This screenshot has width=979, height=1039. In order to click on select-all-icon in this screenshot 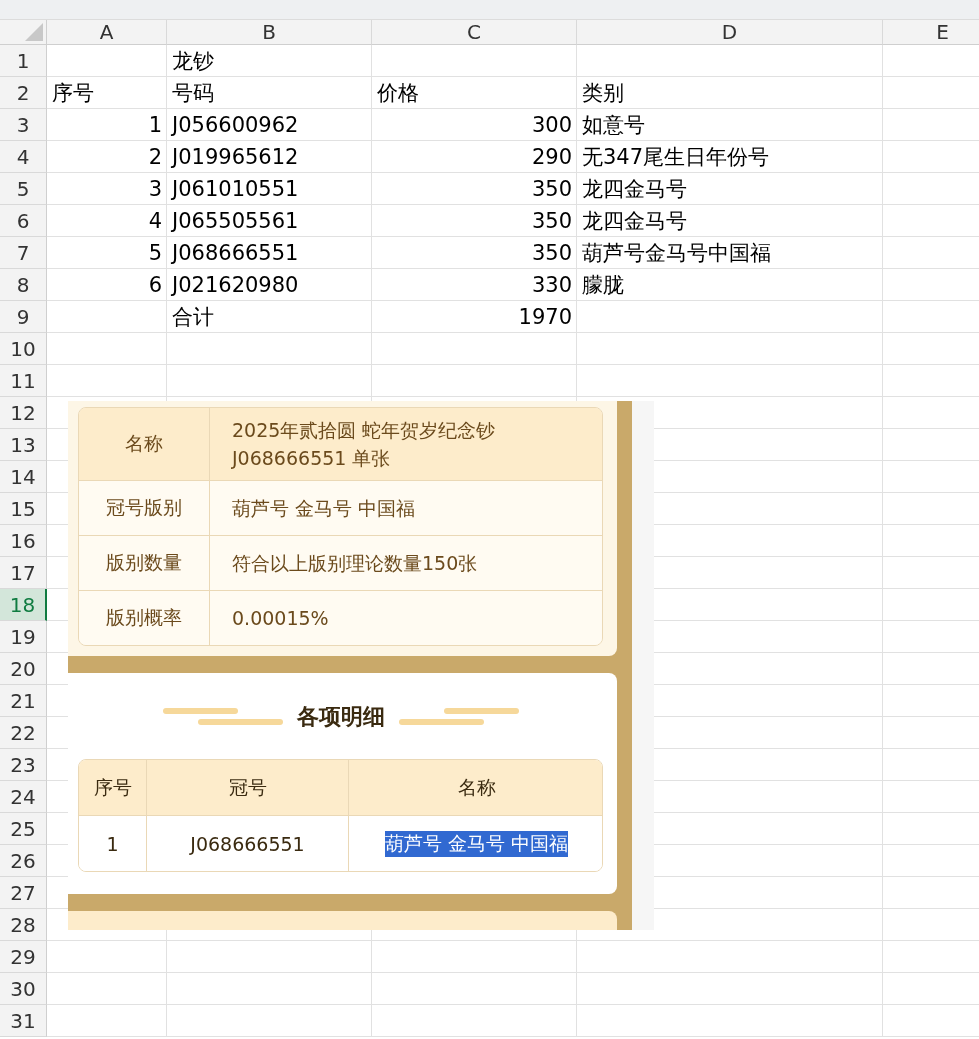, I will do `click(34, 32)`.